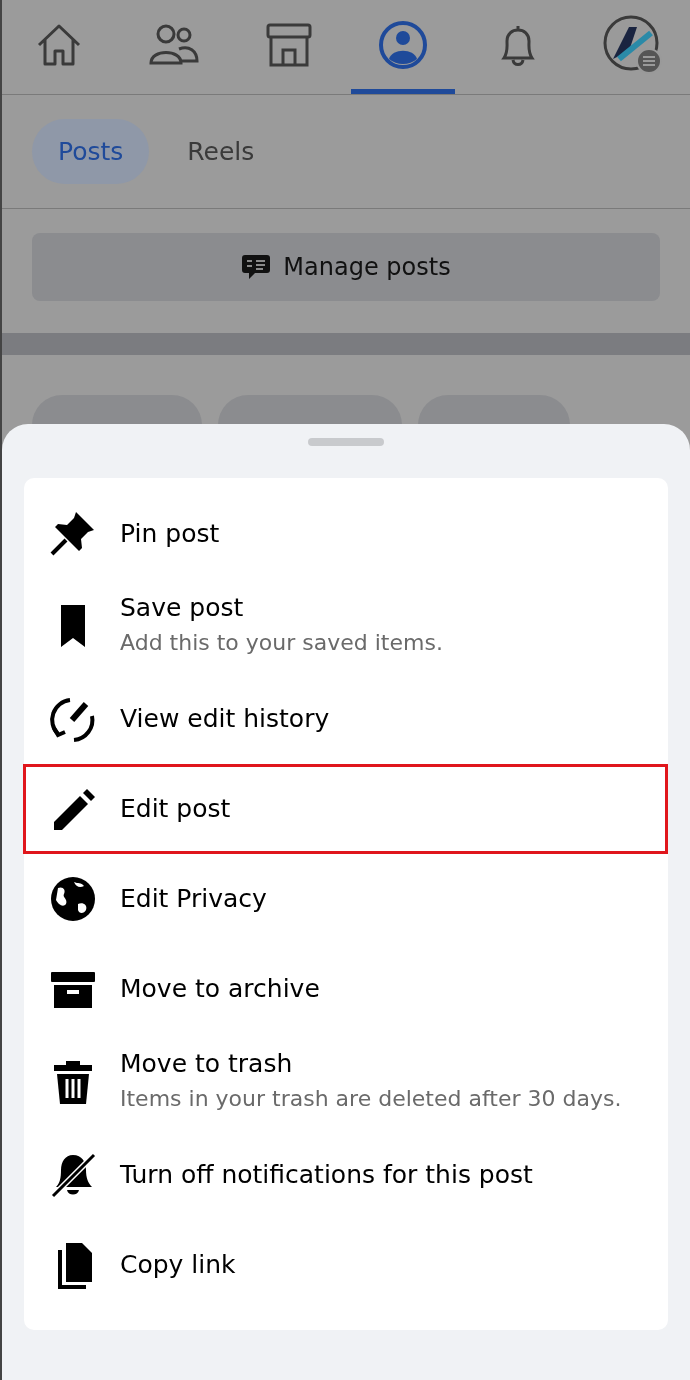 The height and width of the screenshot is (1380, 690). I want to click on avatar-menu-icon, so click(632, 44).